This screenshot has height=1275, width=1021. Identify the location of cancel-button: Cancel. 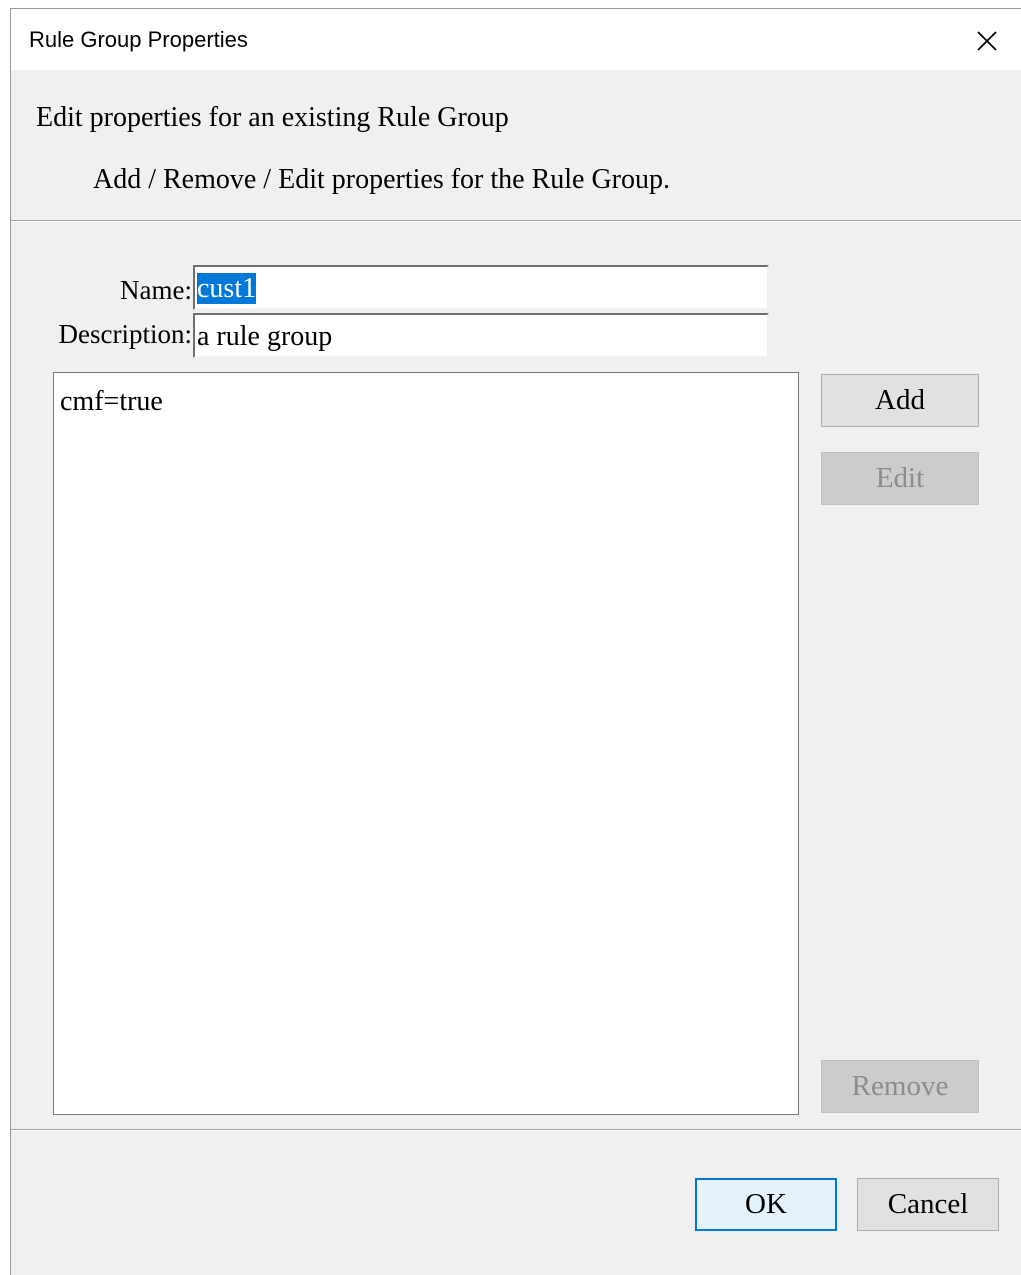
(928, 1204).